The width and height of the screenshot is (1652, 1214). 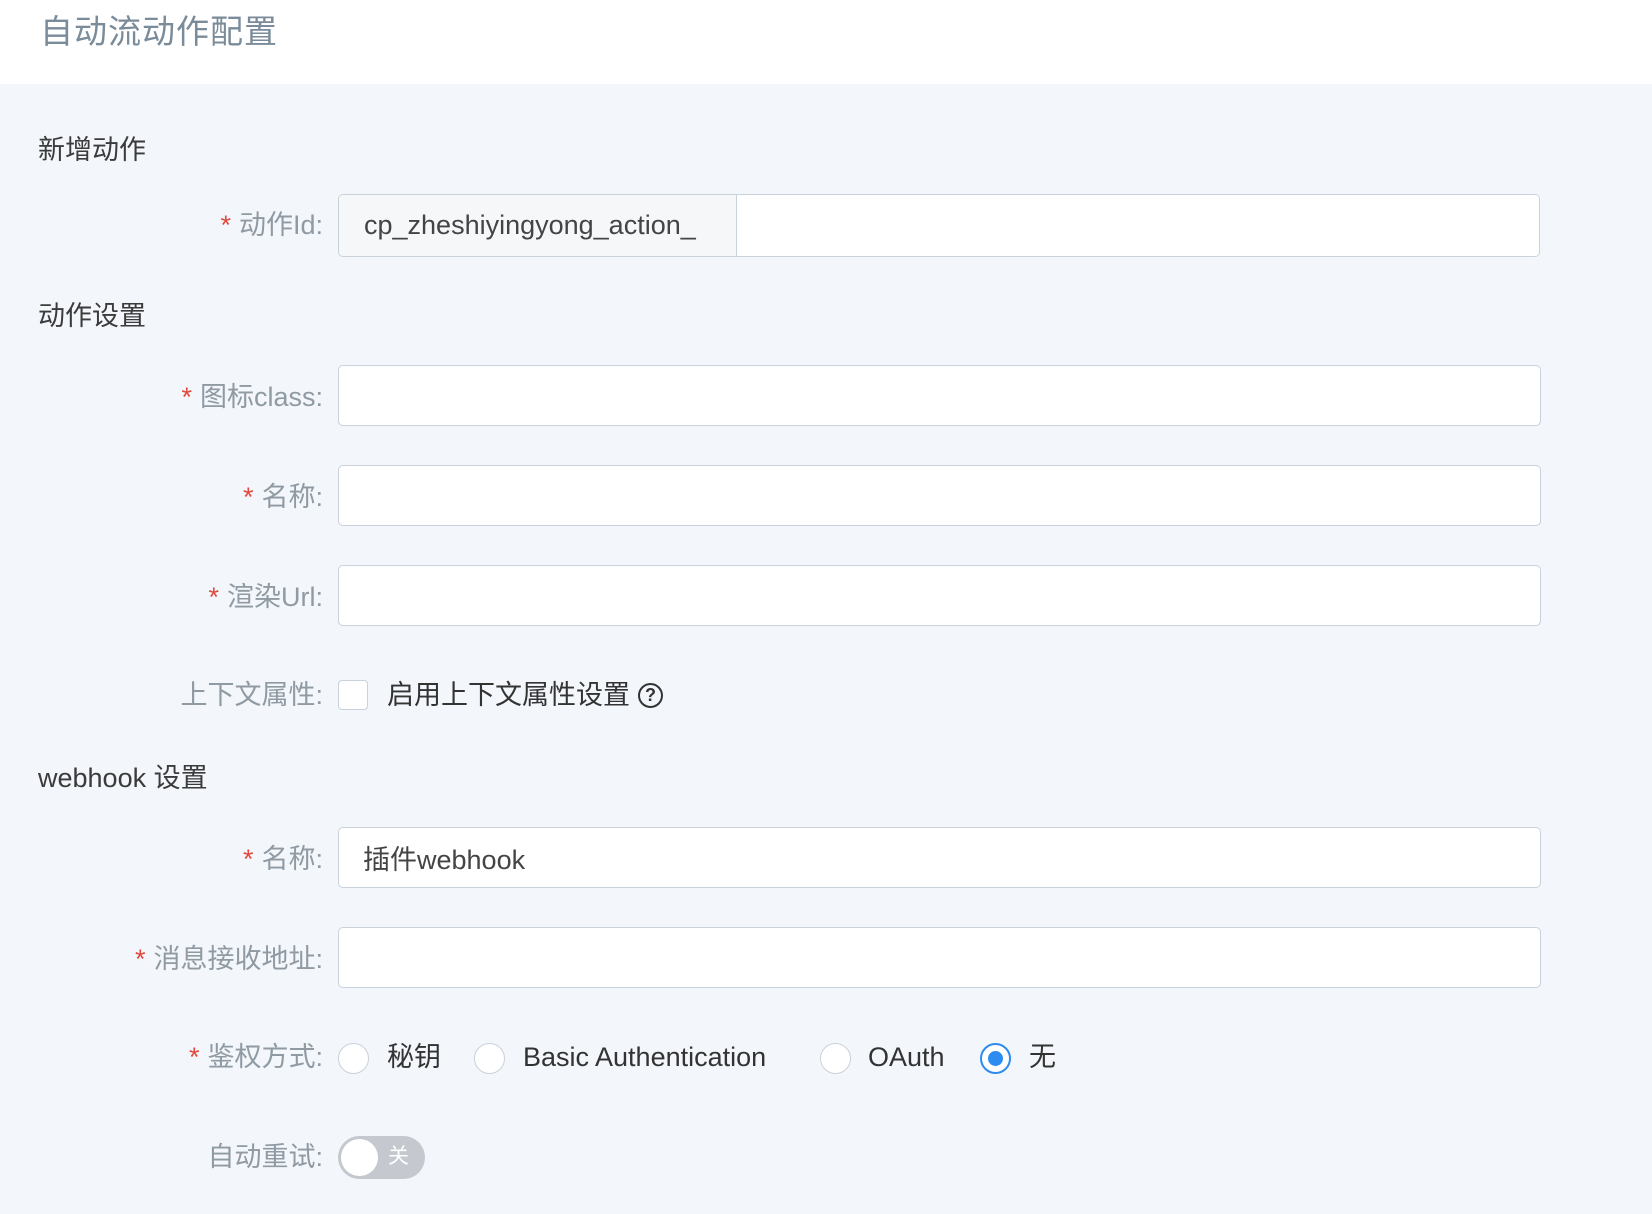 I want to click on auth-method-label: * 鉴权方式:, so click(x=255, y=1057).